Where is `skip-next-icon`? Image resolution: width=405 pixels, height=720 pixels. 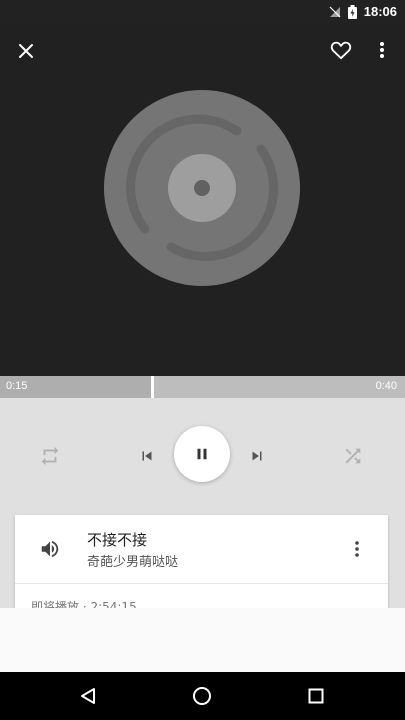 skip-next-icon is located at coordinates (257, 456).